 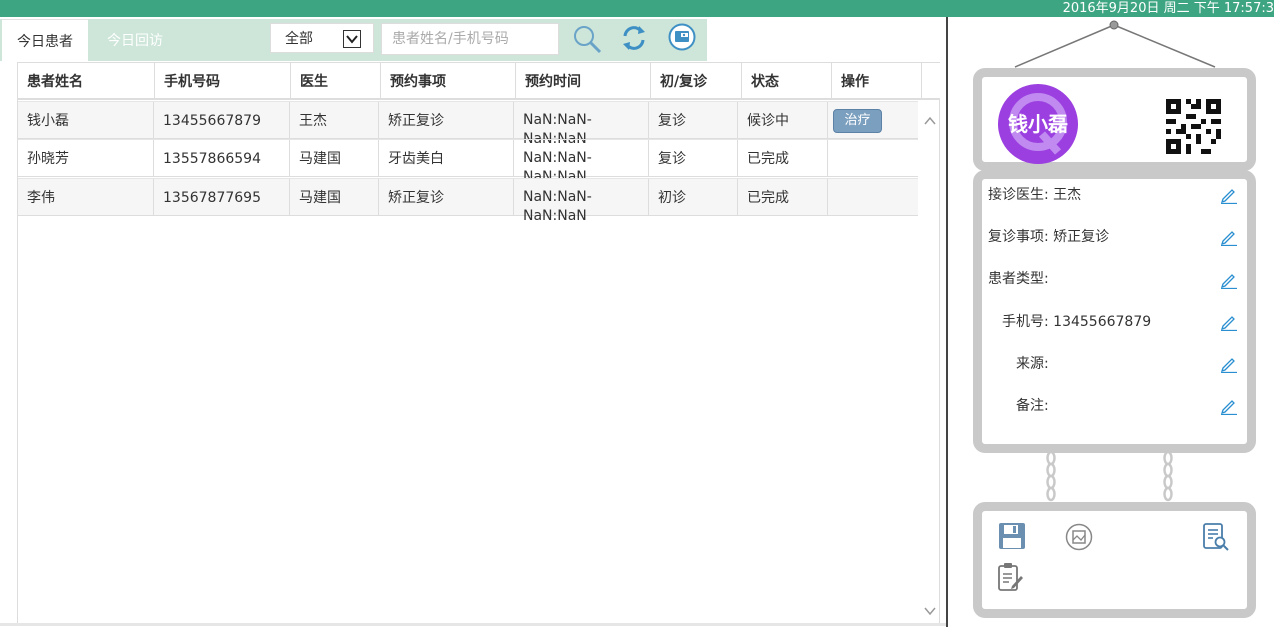 What do you see at coordinates (86, 158) in the screenshot?
I see `patient-name-cell: 孙晓芳` at bounding box center [86, 158].